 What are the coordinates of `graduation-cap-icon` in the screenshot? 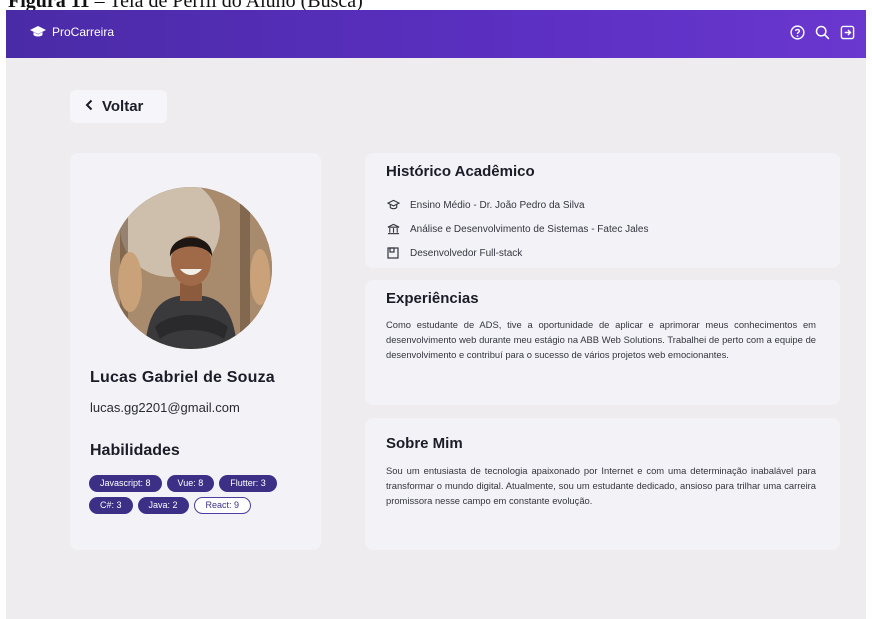 It's located at (38, 32).